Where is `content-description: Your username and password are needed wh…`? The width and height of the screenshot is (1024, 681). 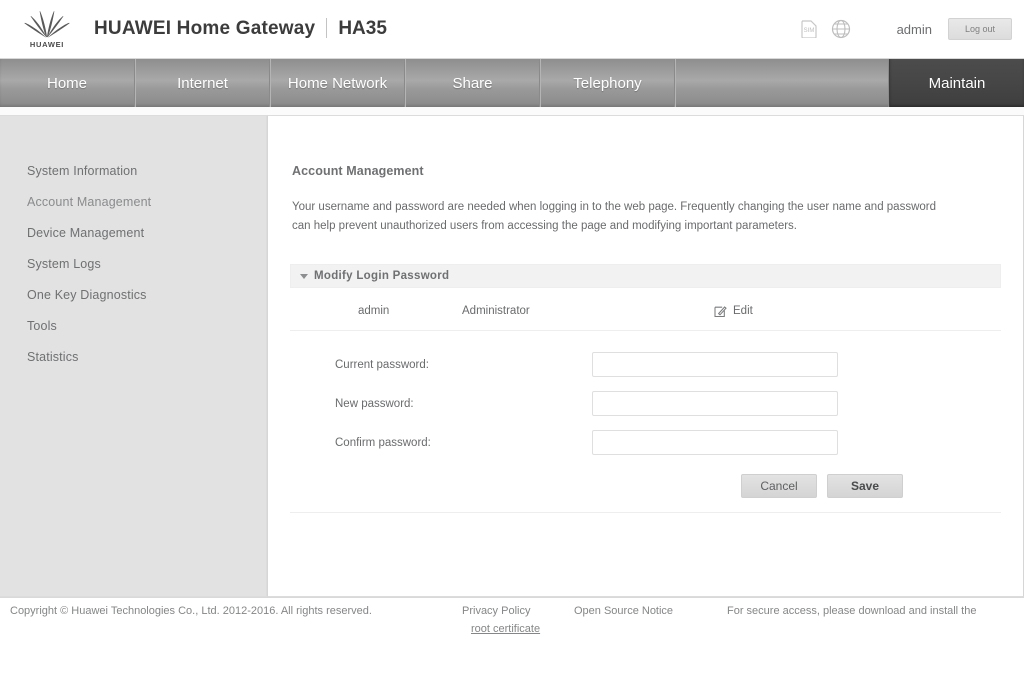 content-description: Your username and password are needed wh… is located at coordinates (614, 216).